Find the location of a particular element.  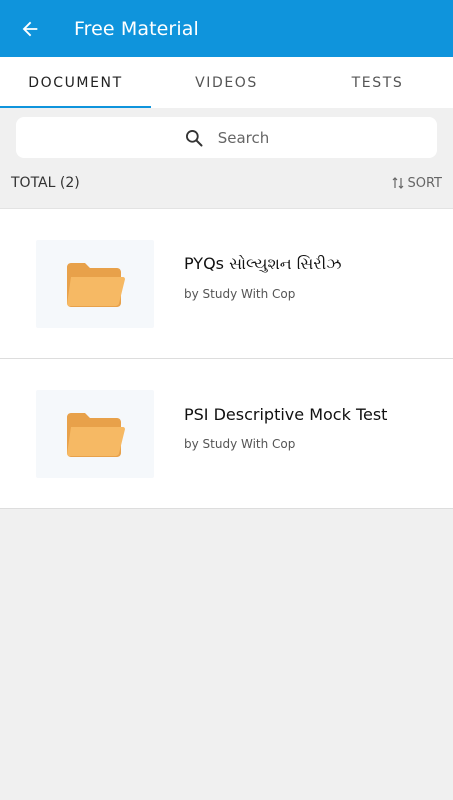

tab-videos: VIDEOS is located at coordinates (226, 82).